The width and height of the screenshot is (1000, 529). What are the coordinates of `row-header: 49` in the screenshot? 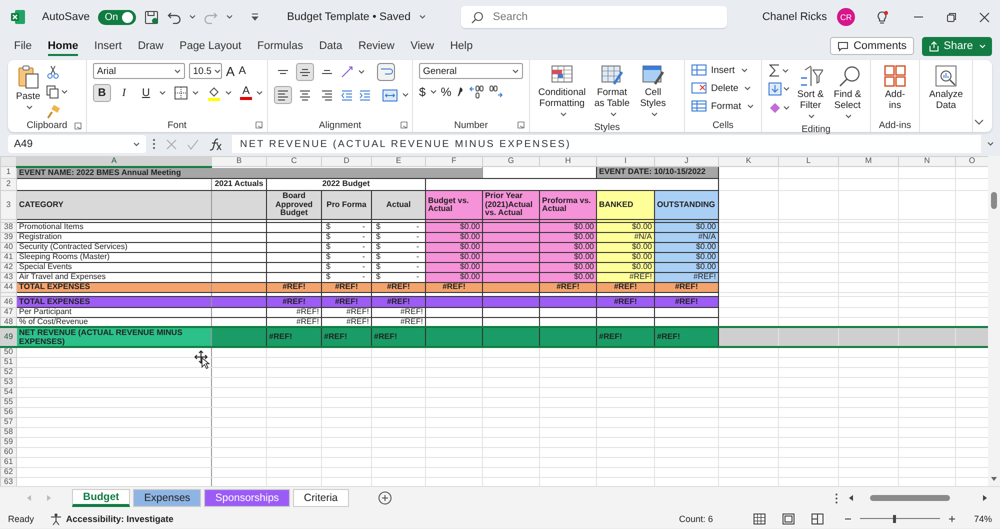 It's located at (8, 337).